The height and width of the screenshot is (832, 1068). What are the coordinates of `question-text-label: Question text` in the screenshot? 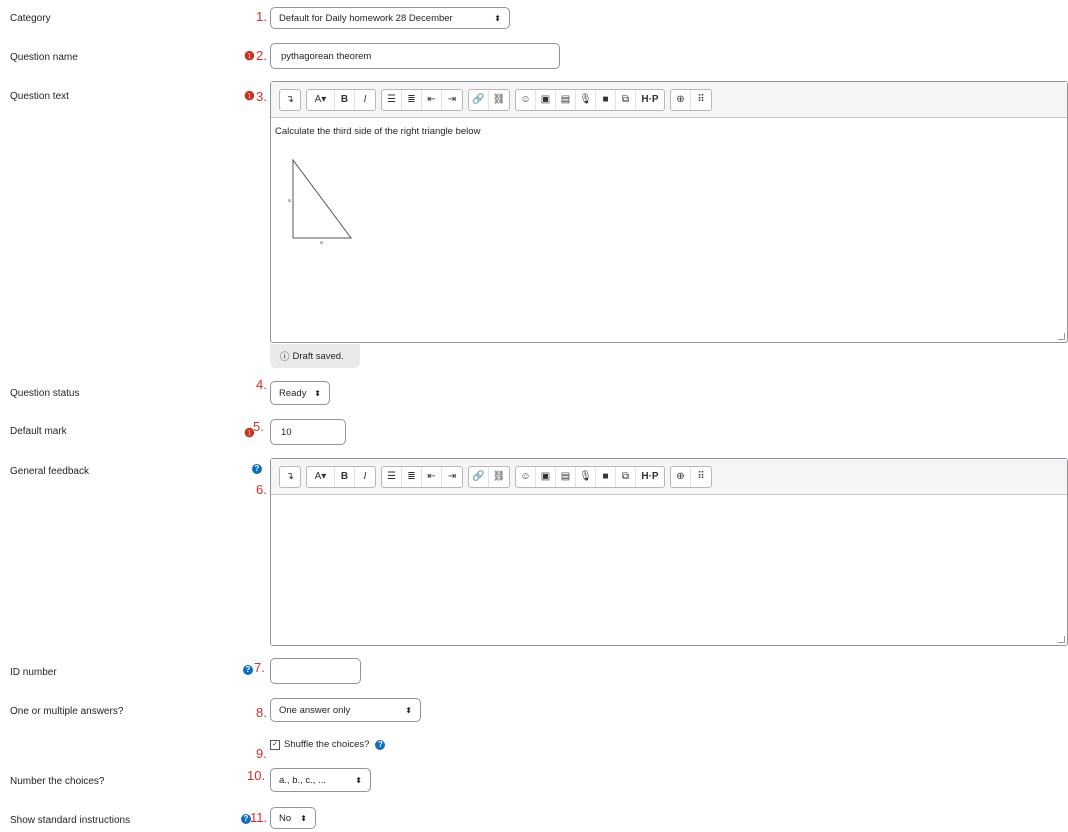 It's located at (39, 96).